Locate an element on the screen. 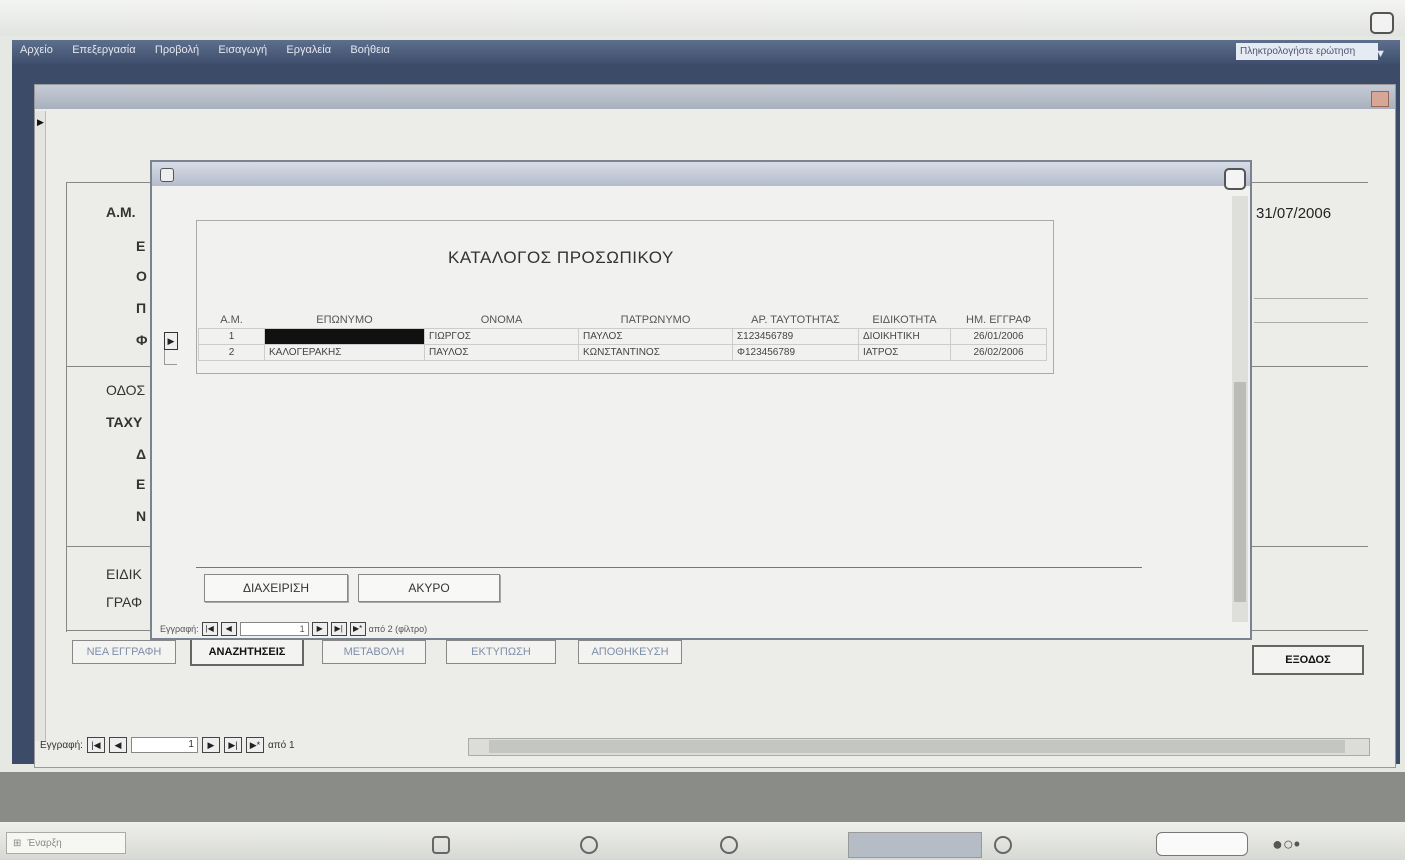  print-button: ΕΚΤΥΠΩΣΗ is located at coordinates (501, 652).